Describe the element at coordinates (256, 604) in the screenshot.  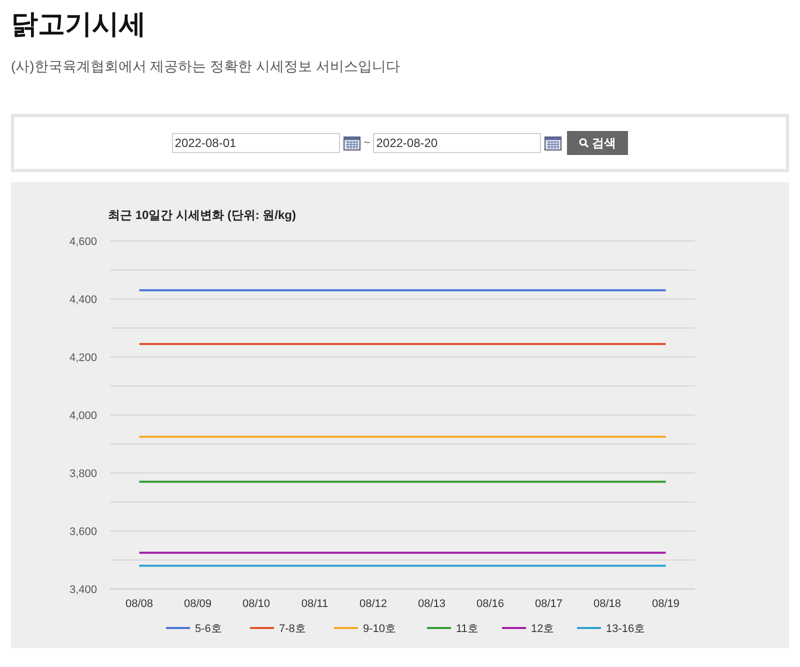
I see `axis-label: 08/10` at that location.